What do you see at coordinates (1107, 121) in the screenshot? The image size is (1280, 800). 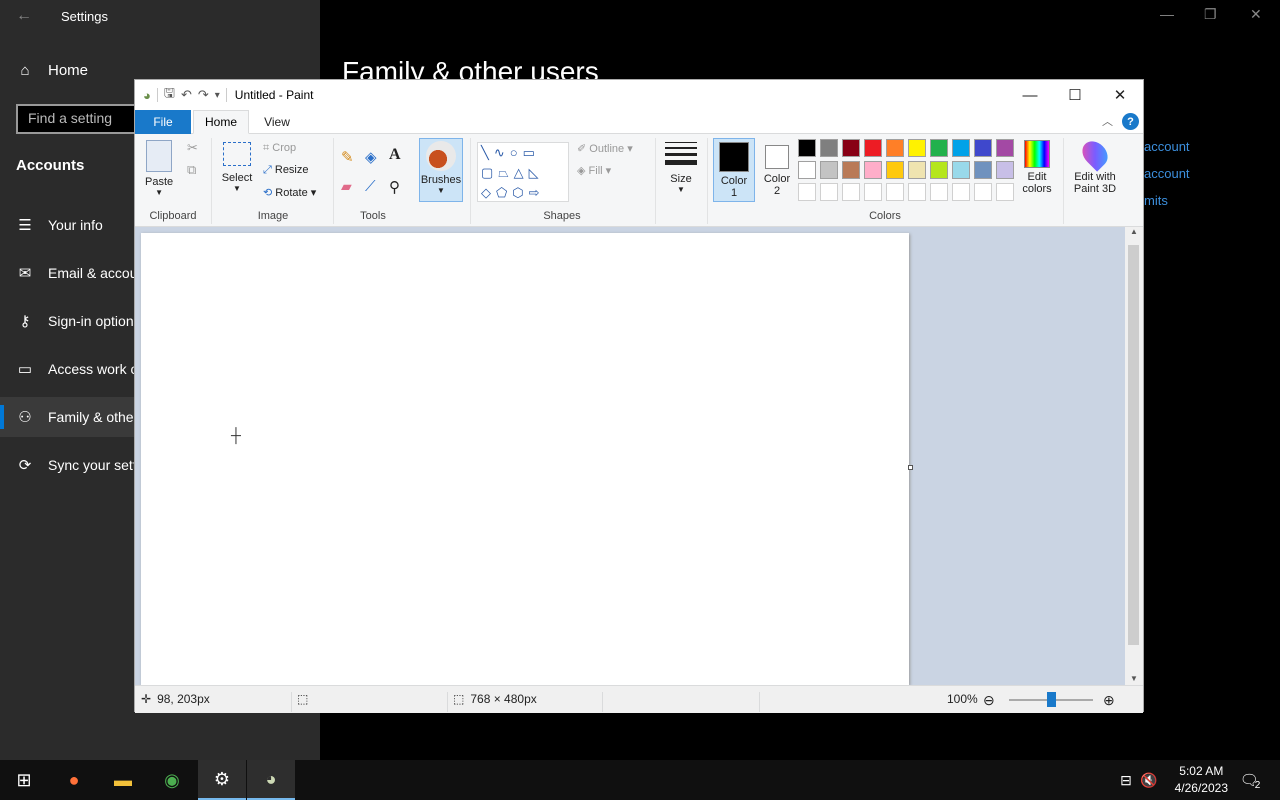 I see `collapse-ribbon-icon: ︿` at bounding box center [1107, 121].